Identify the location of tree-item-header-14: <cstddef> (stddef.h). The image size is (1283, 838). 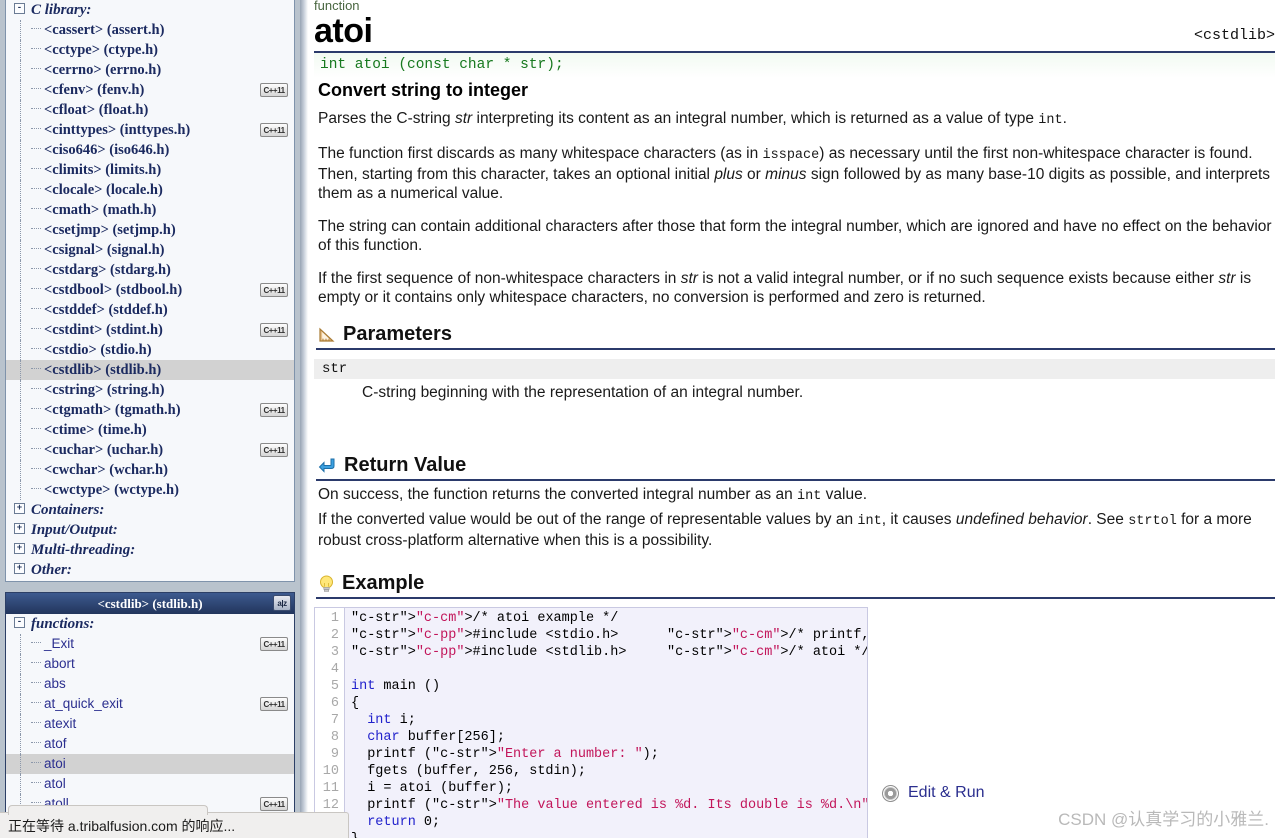
(150, 310).